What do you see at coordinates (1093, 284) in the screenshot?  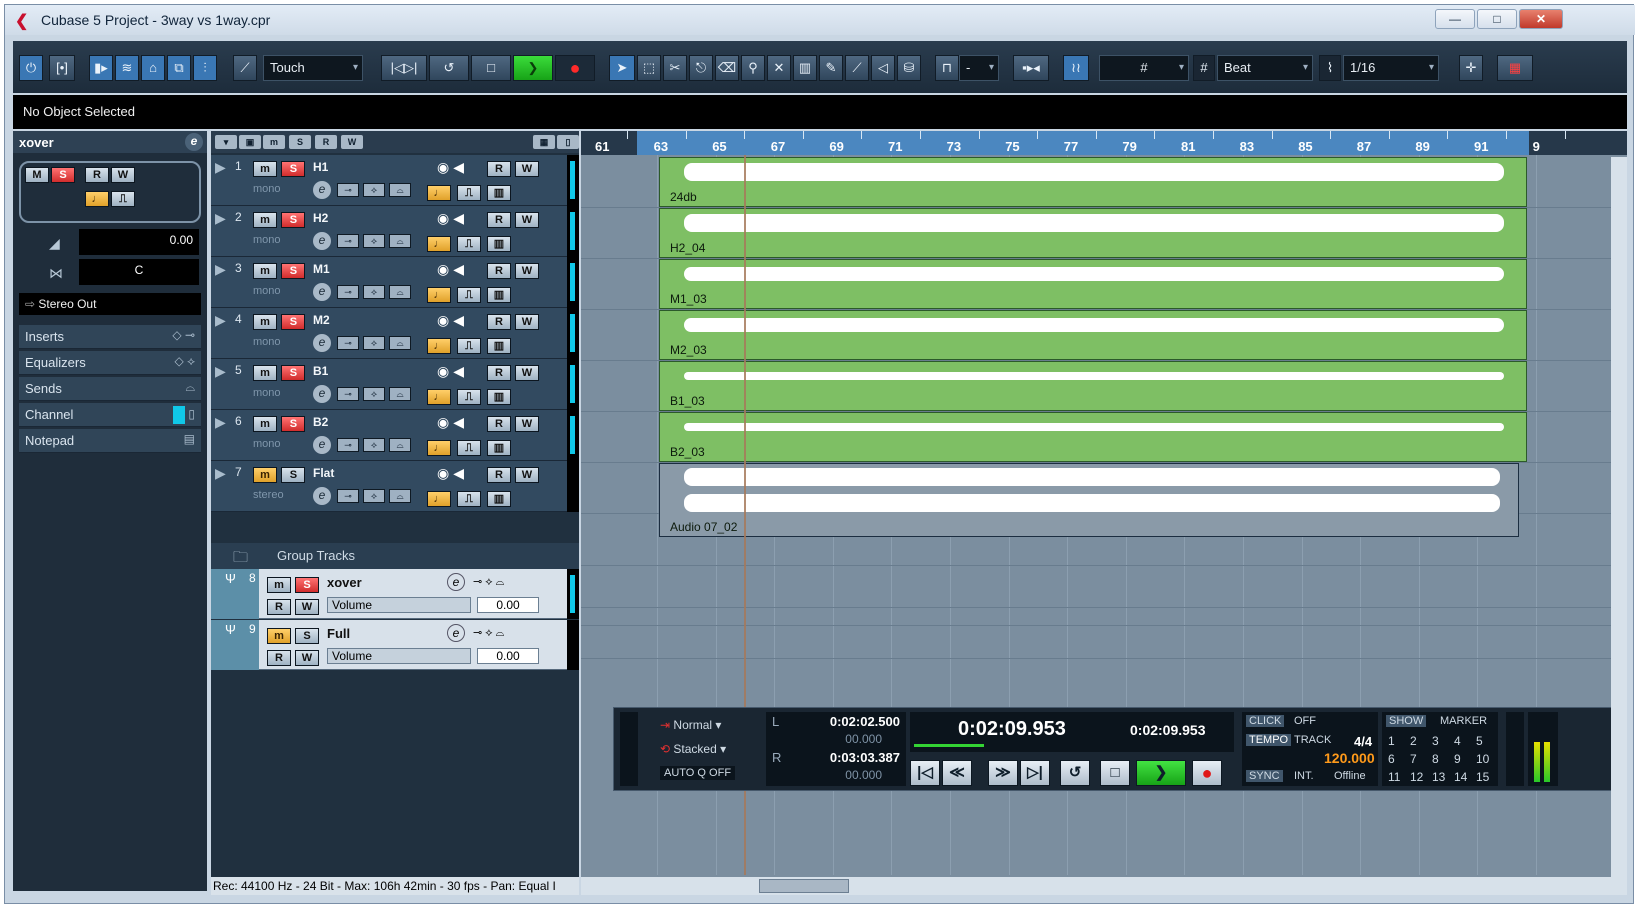 I see `audio-event: M1_03` at bounding box center [1093, 284].